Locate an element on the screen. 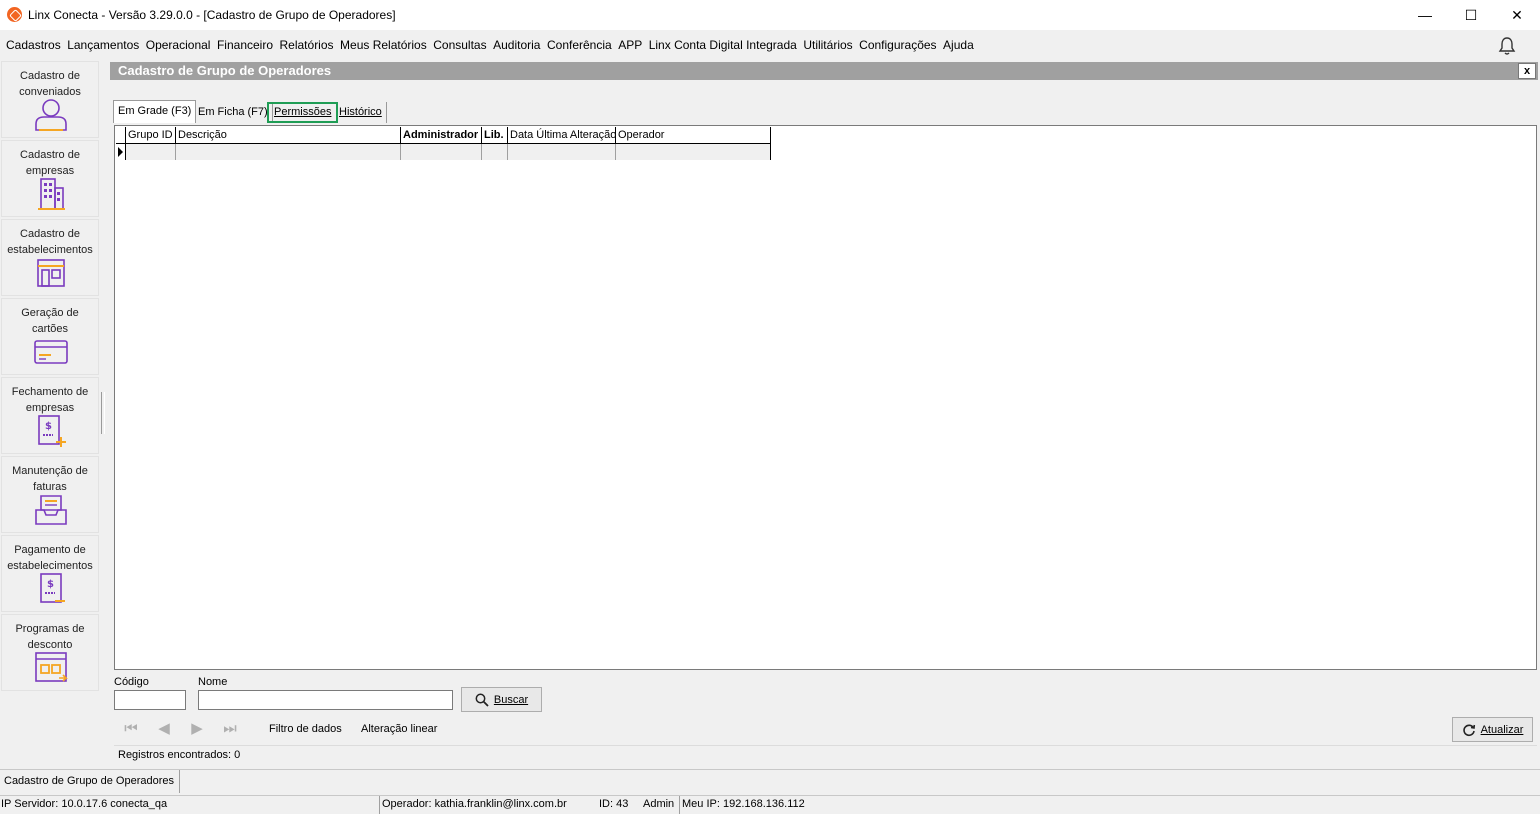 This screenshot has width=1540, height=814. sidebar-item-programas-desconto: Programas de desconto is located at coordinates (50, 652).